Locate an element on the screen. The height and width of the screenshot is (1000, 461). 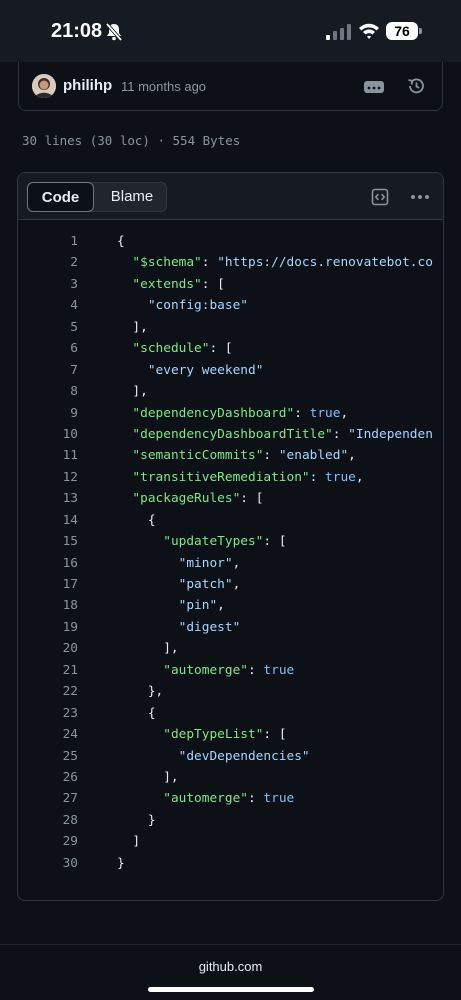
line-number: 19 is located at coordinates (48, 627).